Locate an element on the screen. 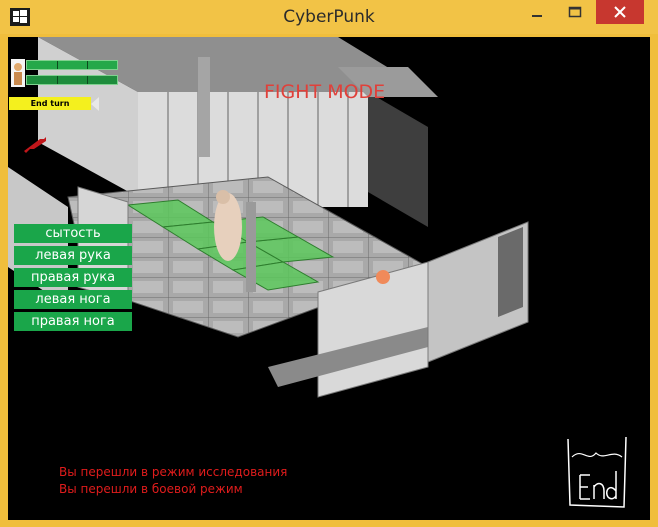 This screenshot has height=527, width=658. end-sketch-icon is located at coordinates (597, 473).